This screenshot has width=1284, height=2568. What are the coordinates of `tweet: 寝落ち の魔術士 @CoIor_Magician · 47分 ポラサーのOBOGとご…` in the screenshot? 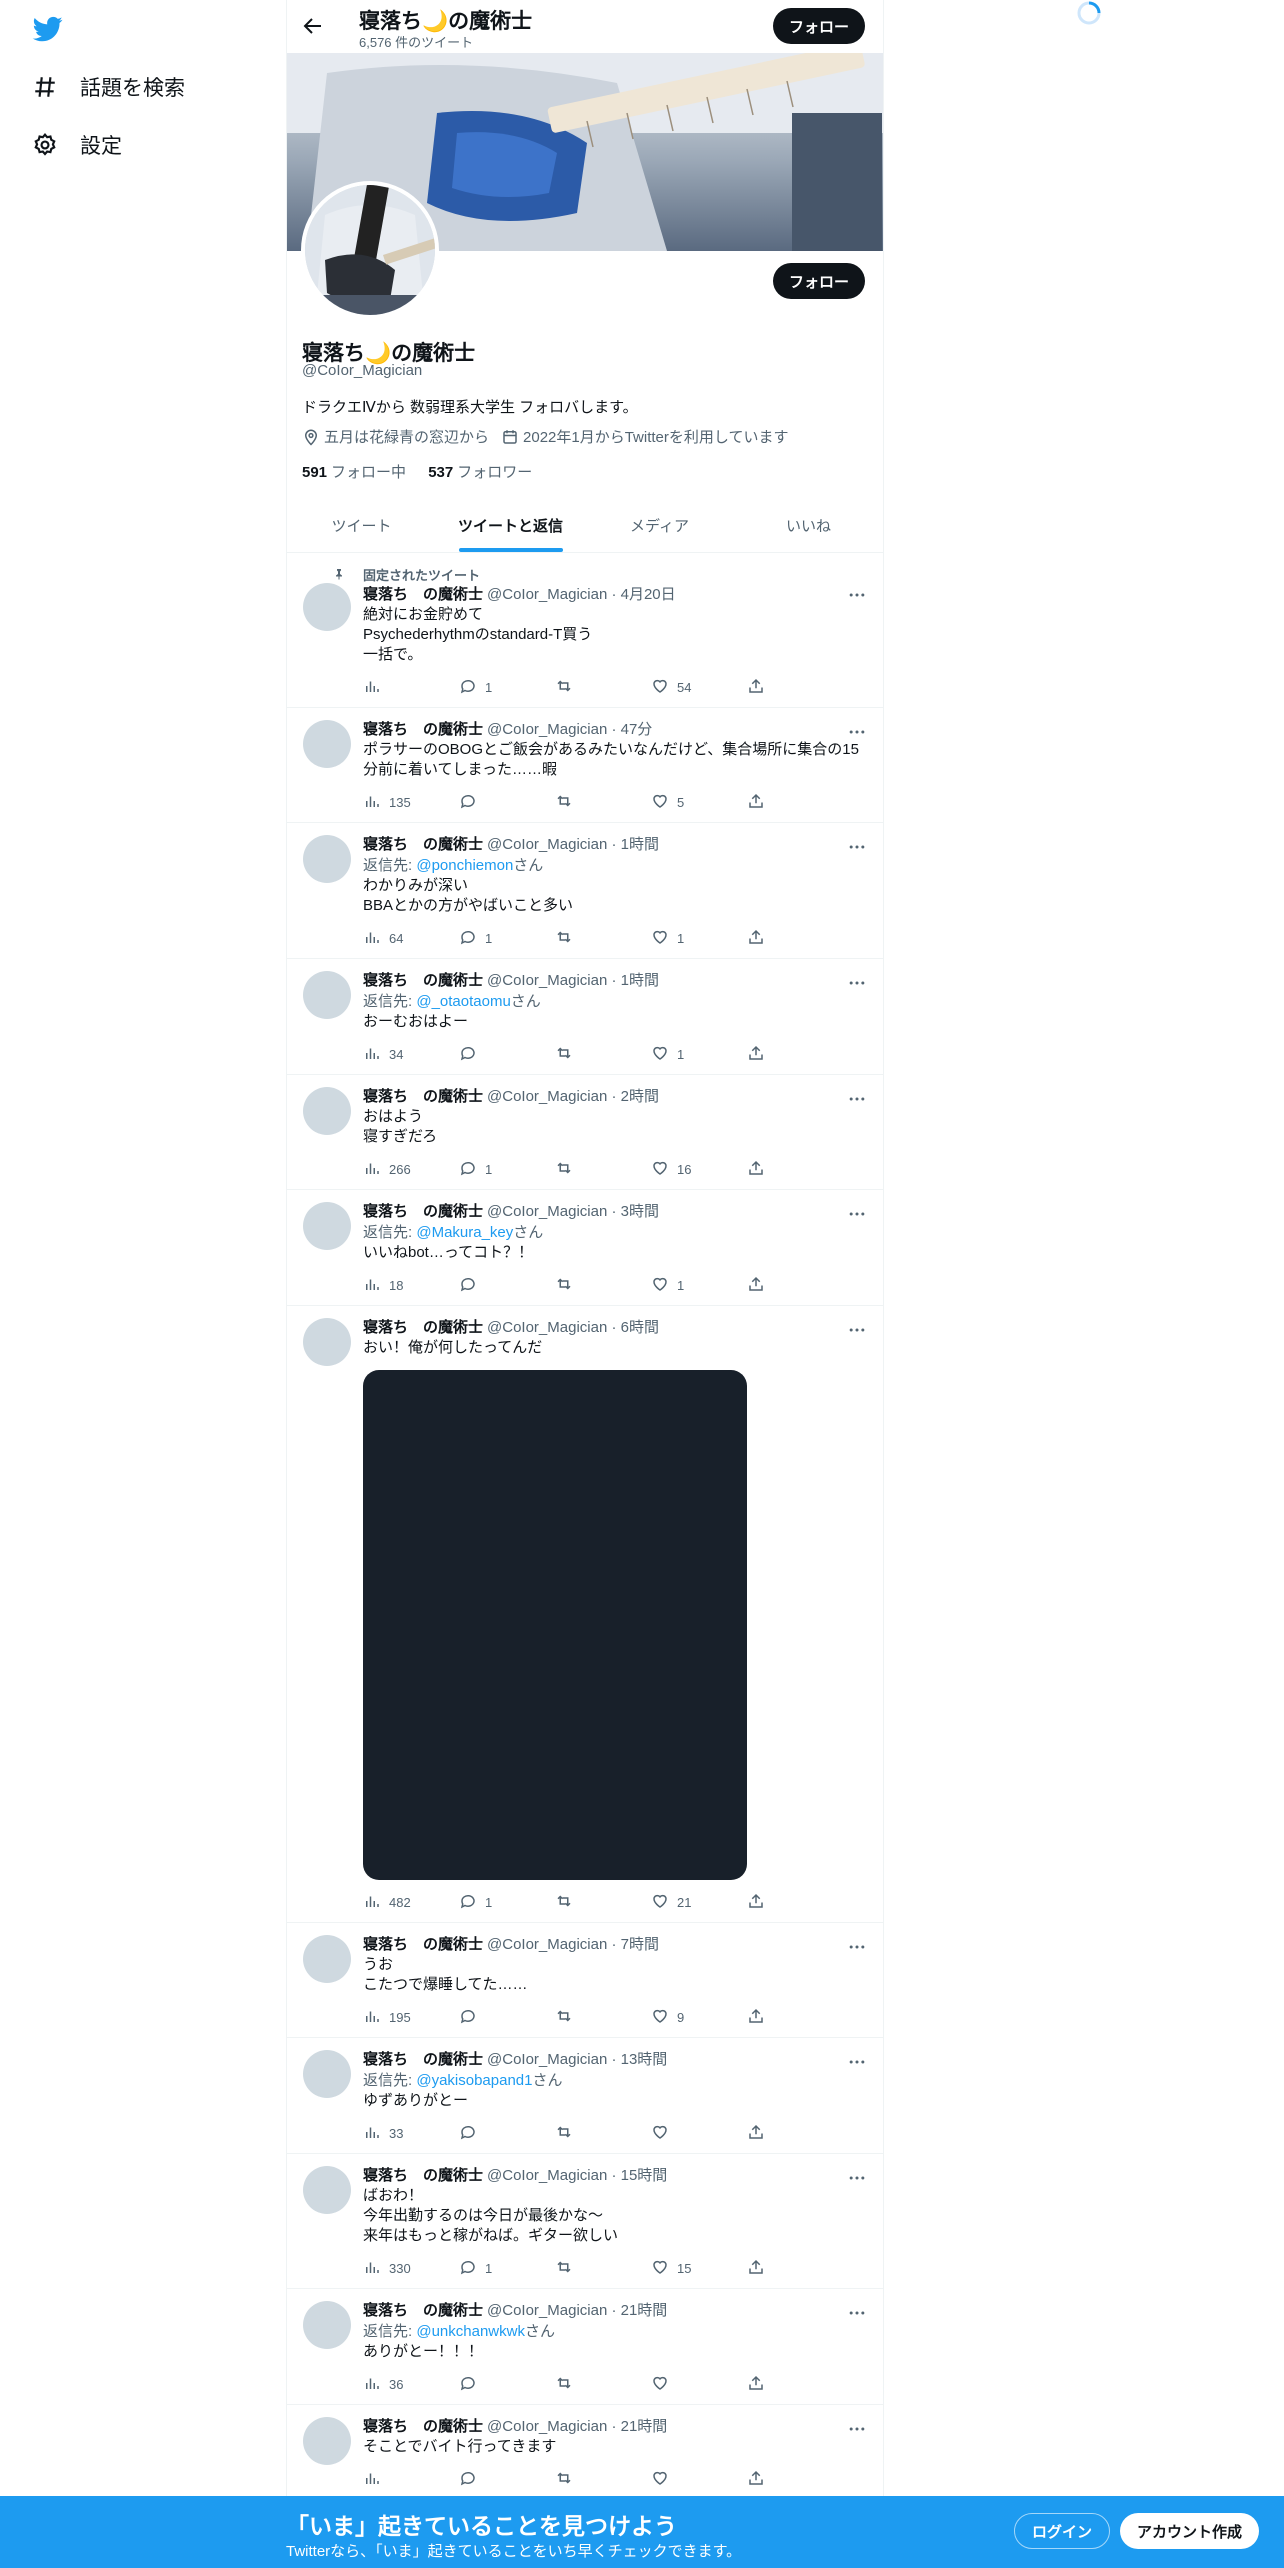 It's located at (585, 765).